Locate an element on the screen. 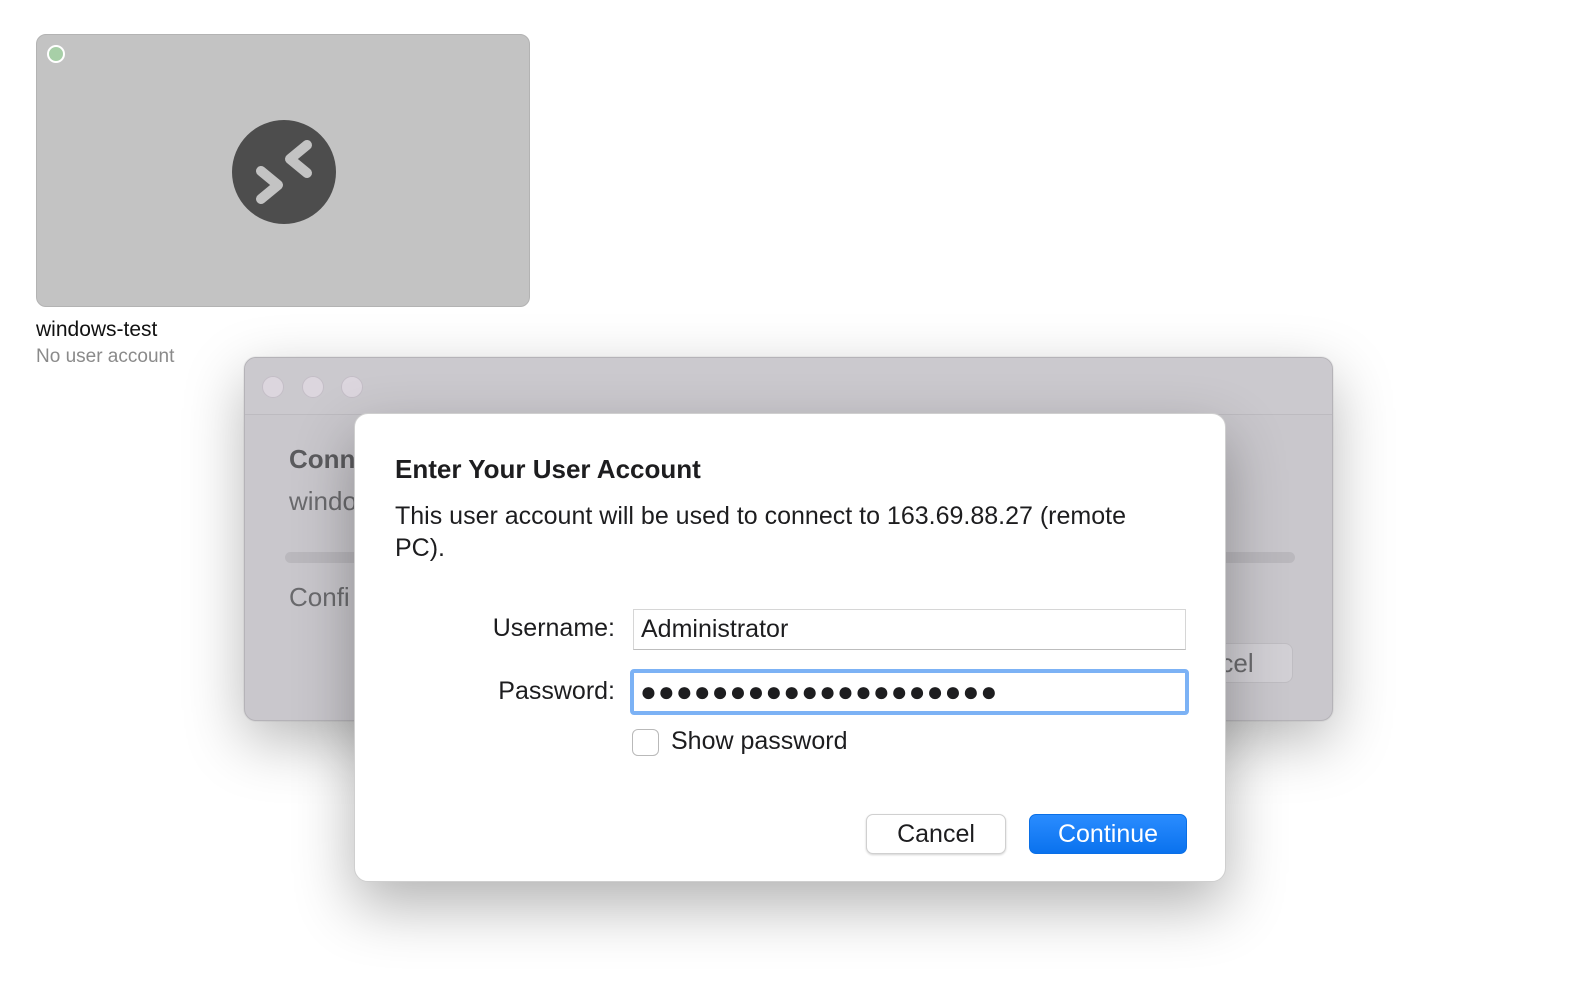  password-mask: ●●●●●●●●●●●●●●●●●●●● is located at coordinates (819, 691).